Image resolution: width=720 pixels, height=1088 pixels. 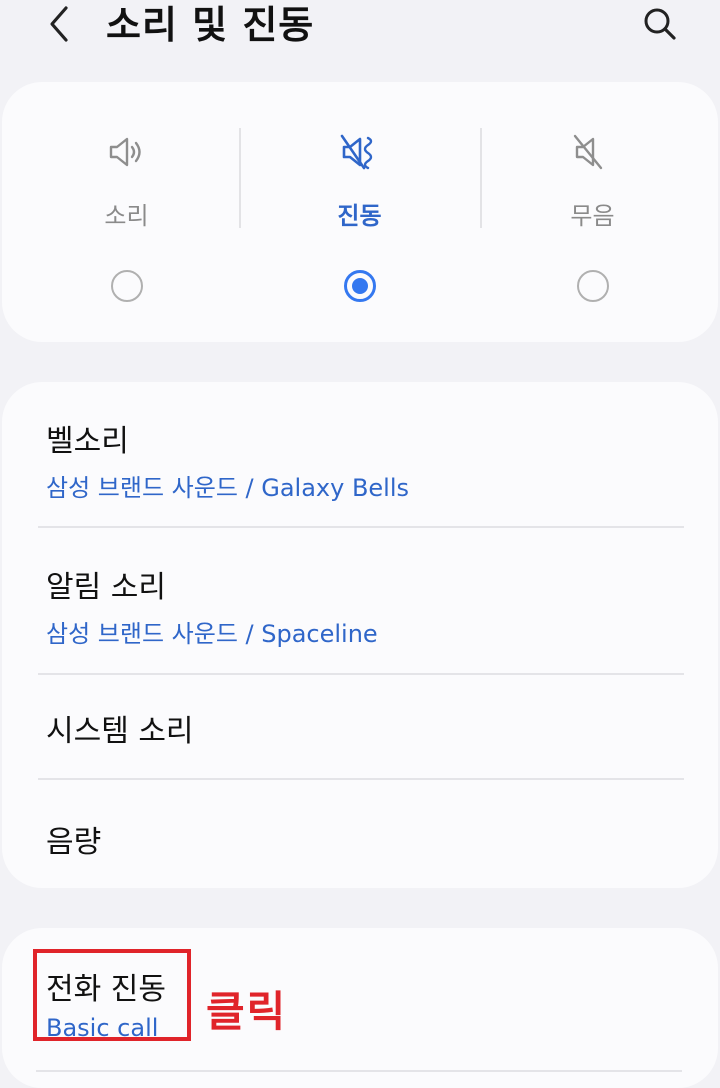 What do you see at coordinates (587, 152) in the screenshot?
I see `mute-icon` at bounding box center [587, 152].